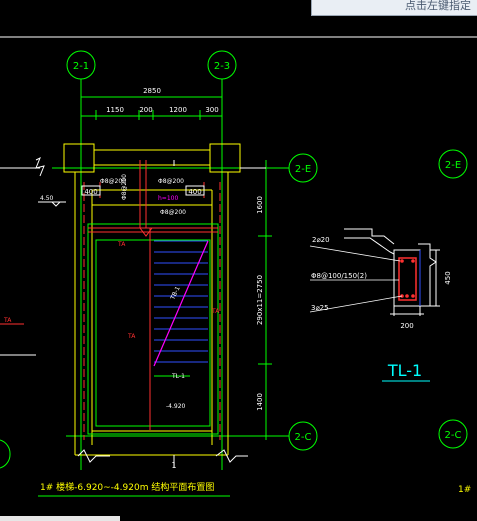  I want to click on axis-label-2-3: 2-3, so click(222, 66).